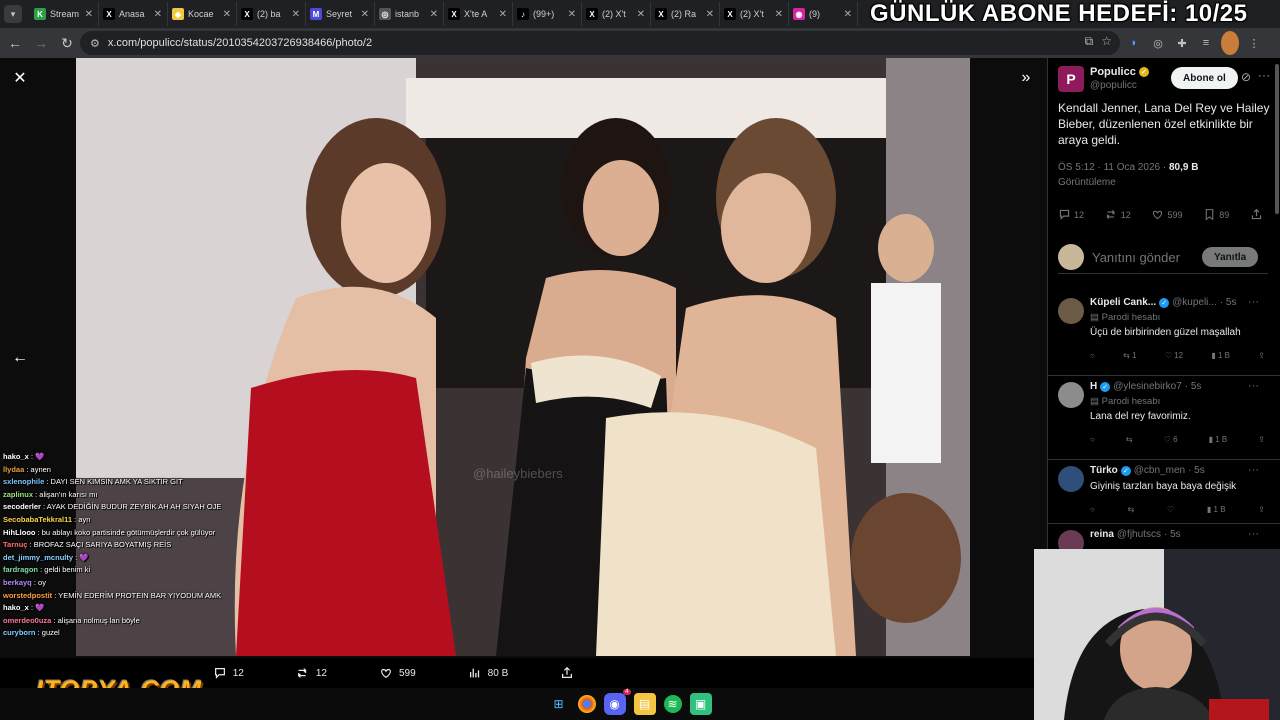 This screenshot has height=720, width=1280. Describe the element at coordinates (340, 14) in the screenshot. I see `browser-tab: M Seyret ✕` at that location.